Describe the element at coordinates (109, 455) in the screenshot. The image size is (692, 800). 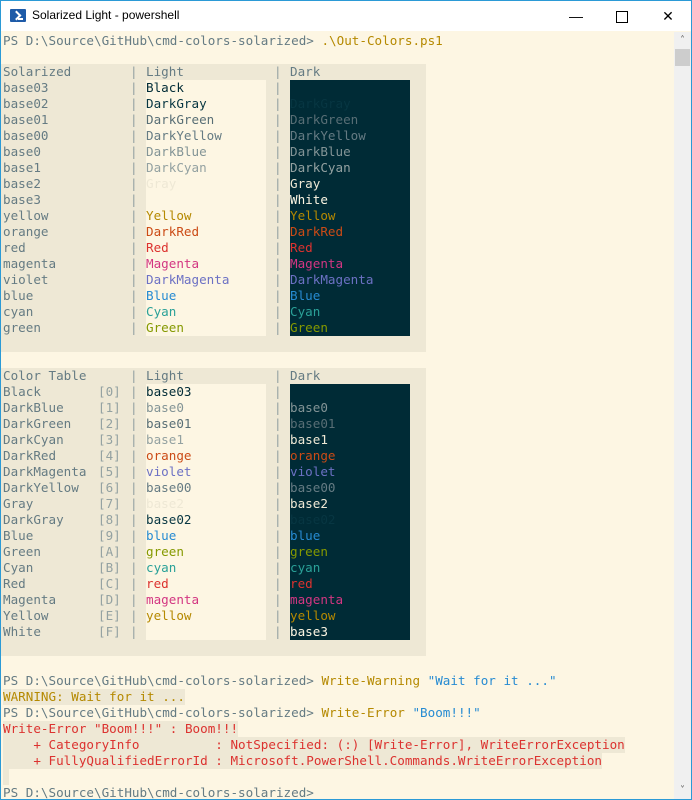
I see `row-index: [4]` at that location.